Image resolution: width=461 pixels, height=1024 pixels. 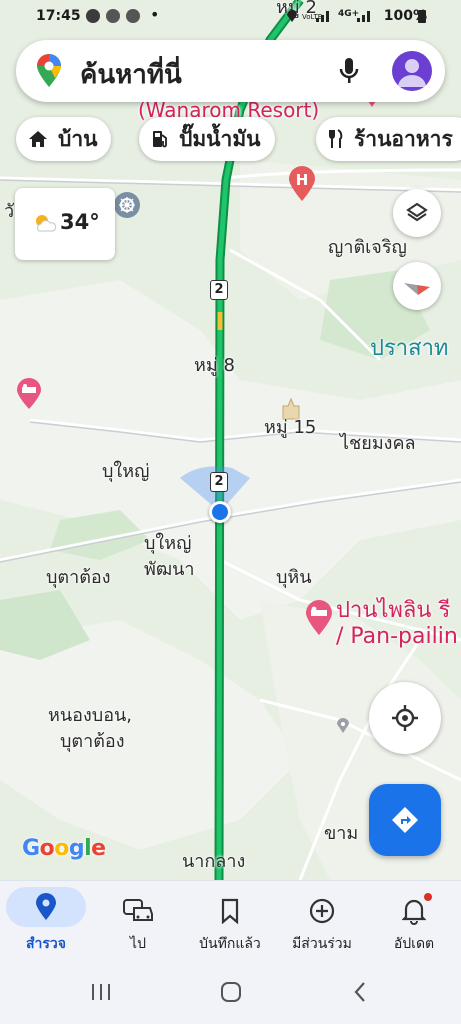 What do you see at coordinates (214, 364) in the screenshot?
I see `map-label-village: หมู่ 8` at bounding box center [214, 364].